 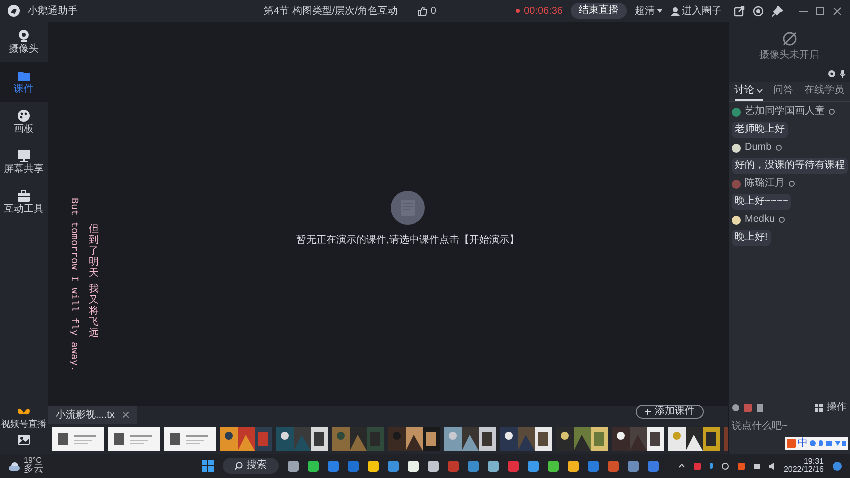 What do you see at coordinates (696, 11) in the screenshot?
I see `enter-circle-button: 进入圈子` at bounding box center [696, 11].